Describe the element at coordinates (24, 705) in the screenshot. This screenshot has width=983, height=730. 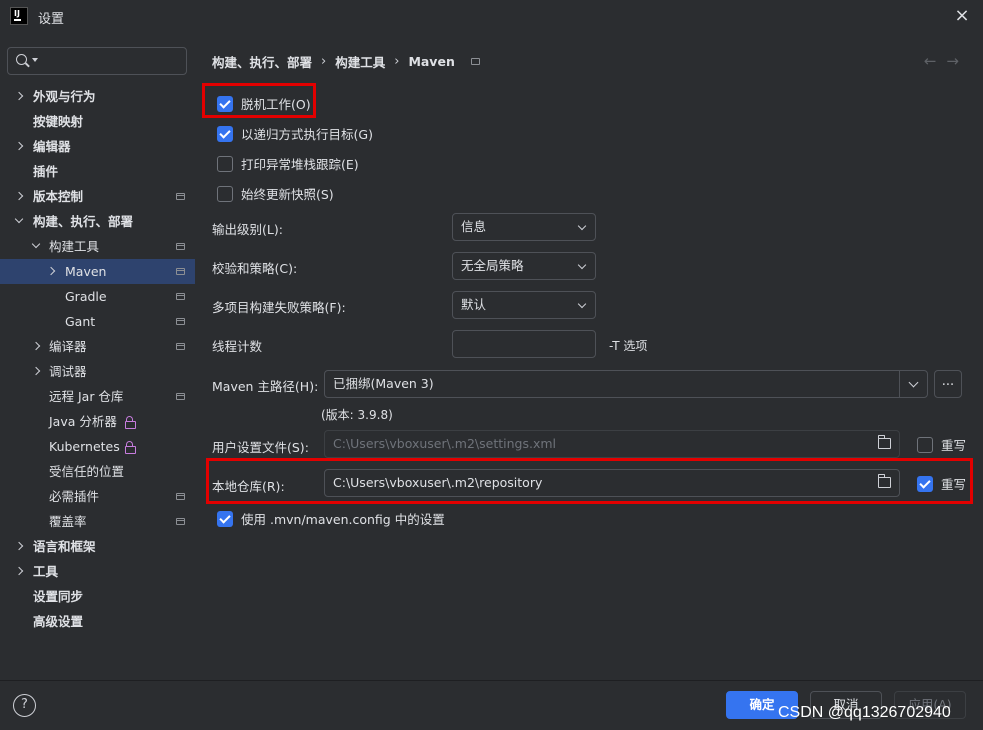
I see `help-button: ?` at that location.